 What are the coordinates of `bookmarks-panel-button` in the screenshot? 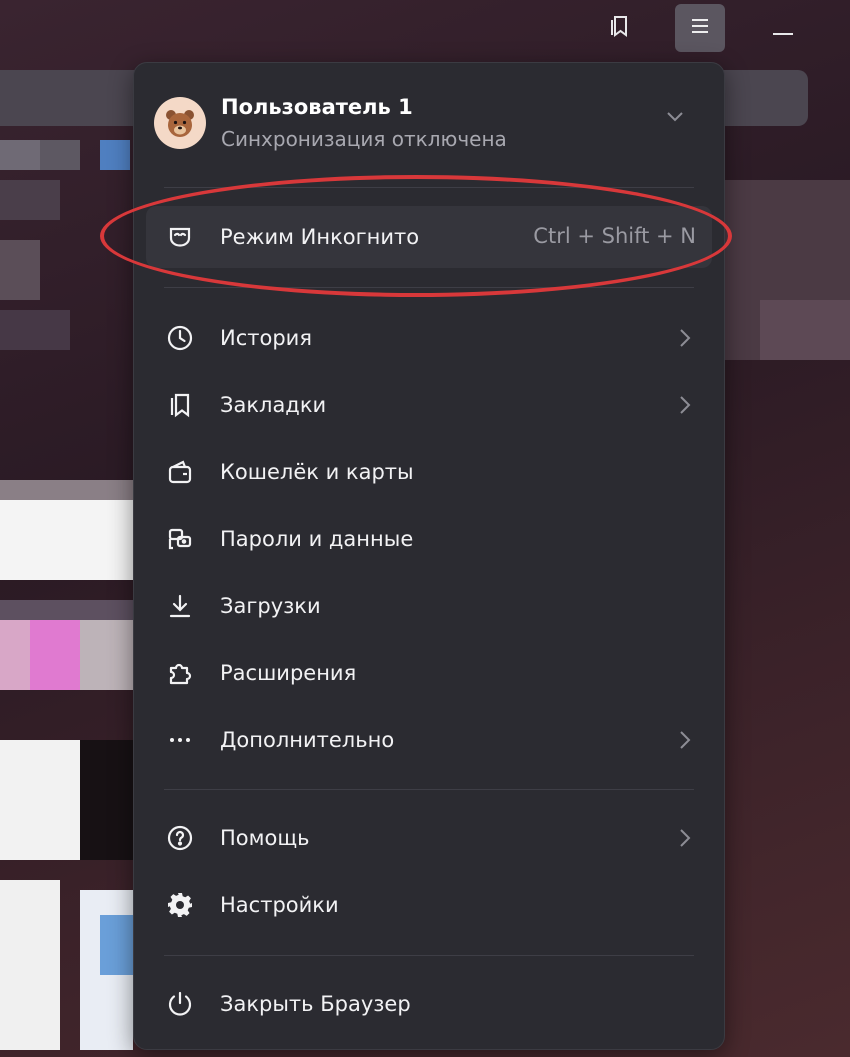 It's located at (619, 28).